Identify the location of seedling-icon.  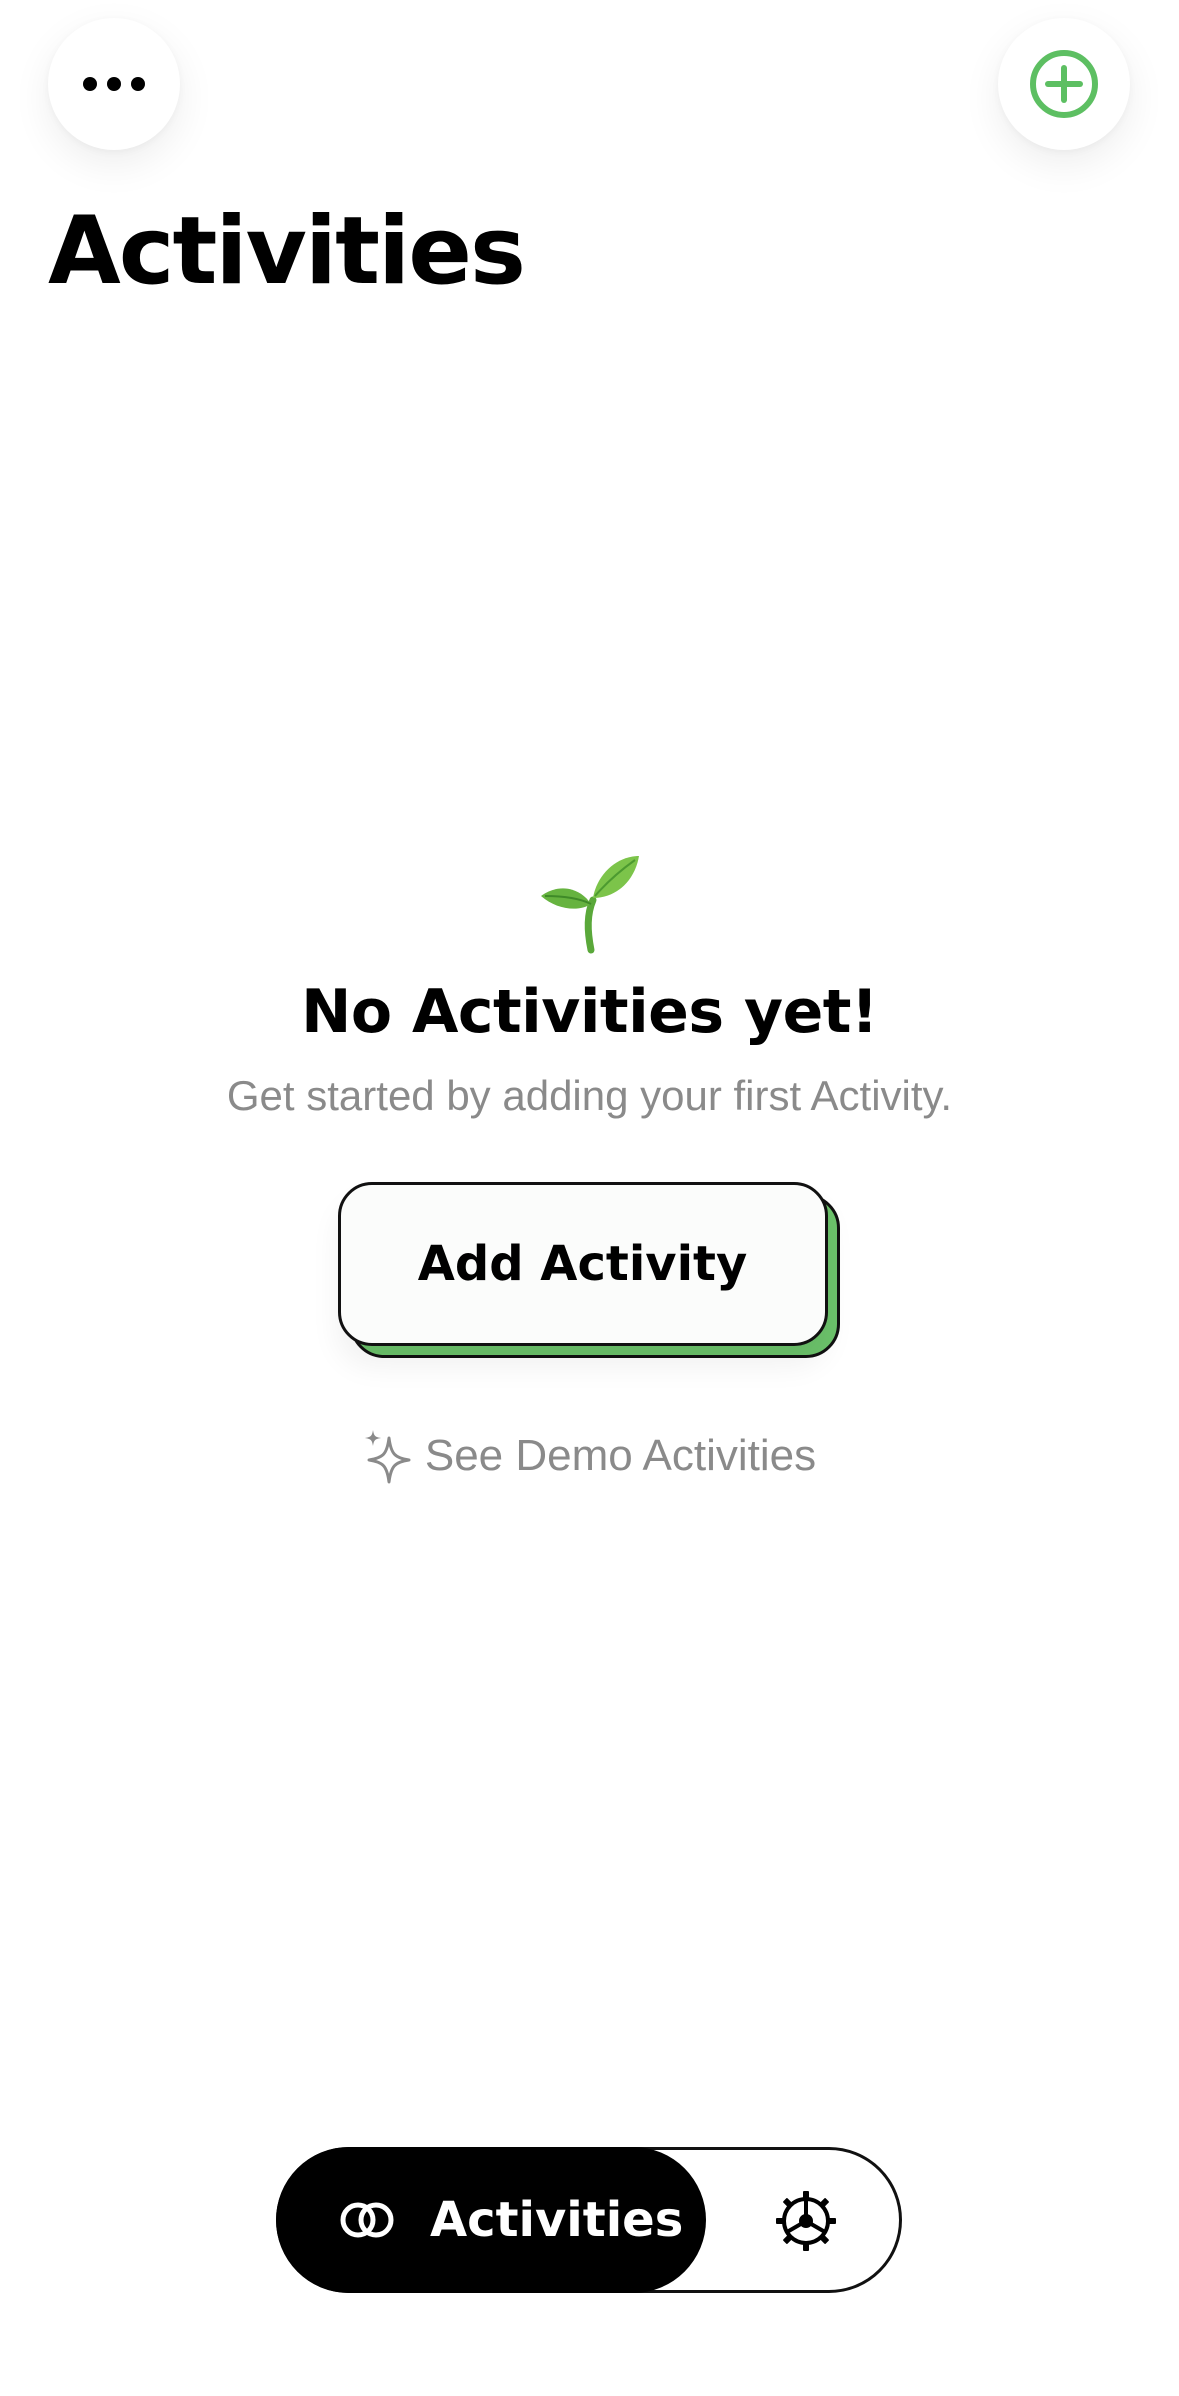
(589, 905).